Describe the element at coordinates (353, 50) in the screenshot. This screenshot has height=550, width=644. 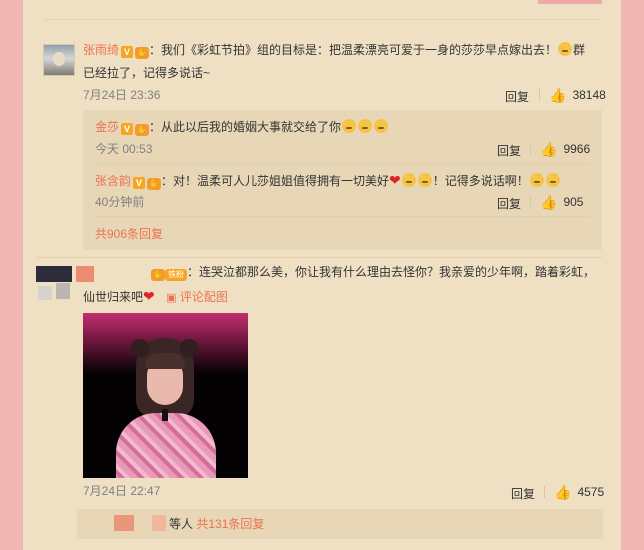
I see `comment-body: ：我们《彩虹节拍》组的目标是：把温柔漂亮可爱于一身的莎莎早点嫁出去！` at that location.